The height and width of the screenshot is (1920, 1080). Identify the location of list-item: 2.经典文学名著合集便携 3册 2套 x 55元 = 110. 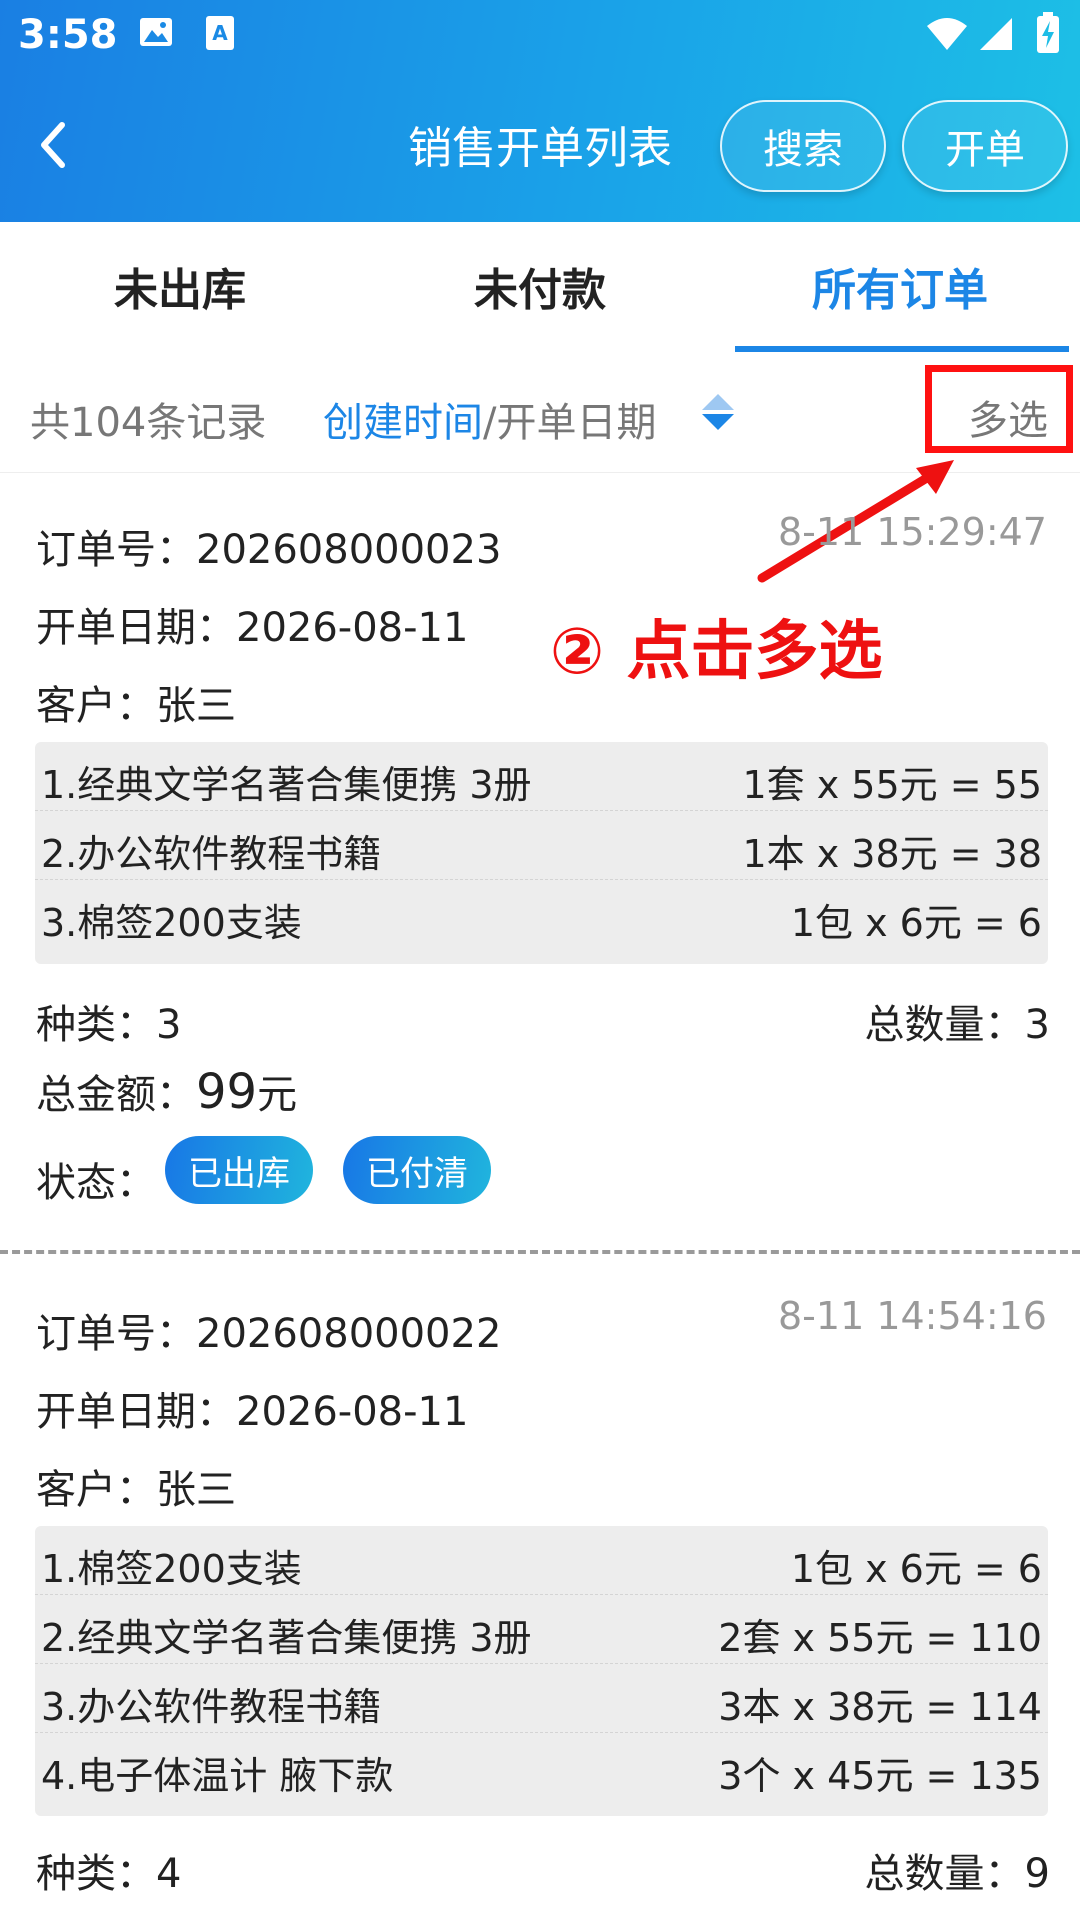
(541, 1629).